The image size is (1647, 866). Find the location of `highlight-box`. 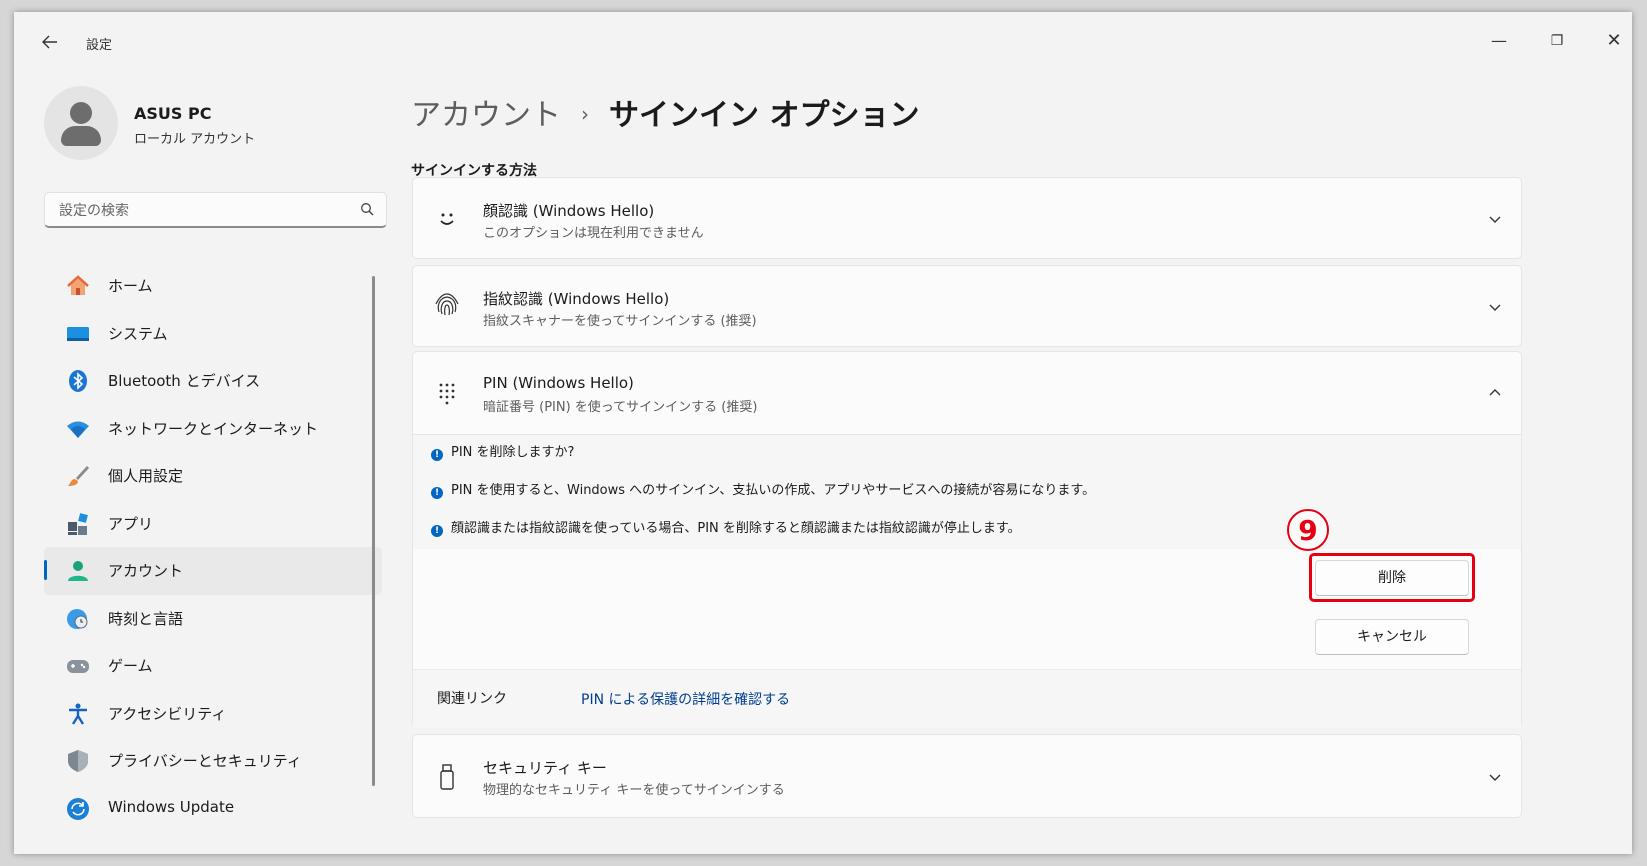

highlight-box is located at coordinates (1392, 577).